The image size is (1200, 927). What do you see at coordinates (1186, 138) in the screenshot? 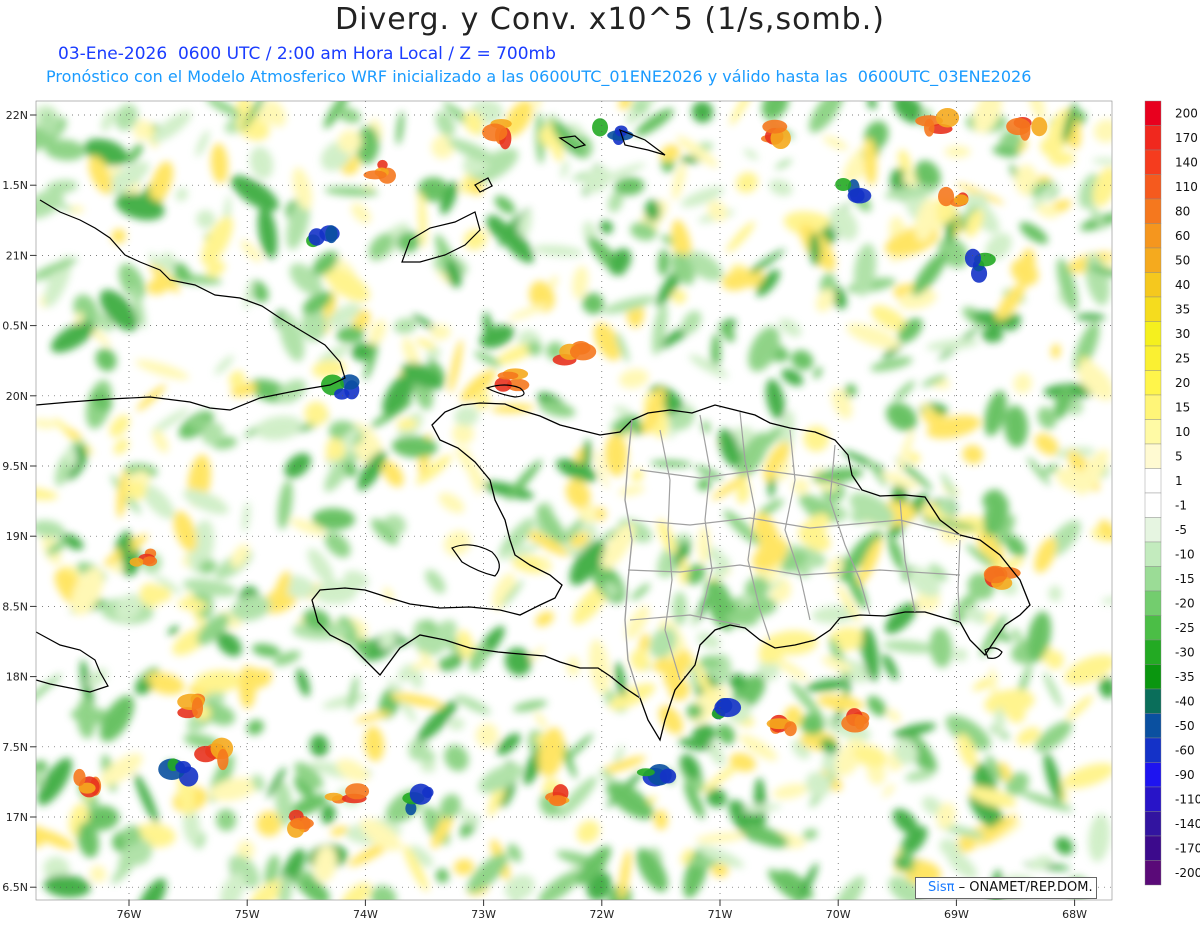
I see `colorbar-label: 170` at bounding box center [1186, 138].